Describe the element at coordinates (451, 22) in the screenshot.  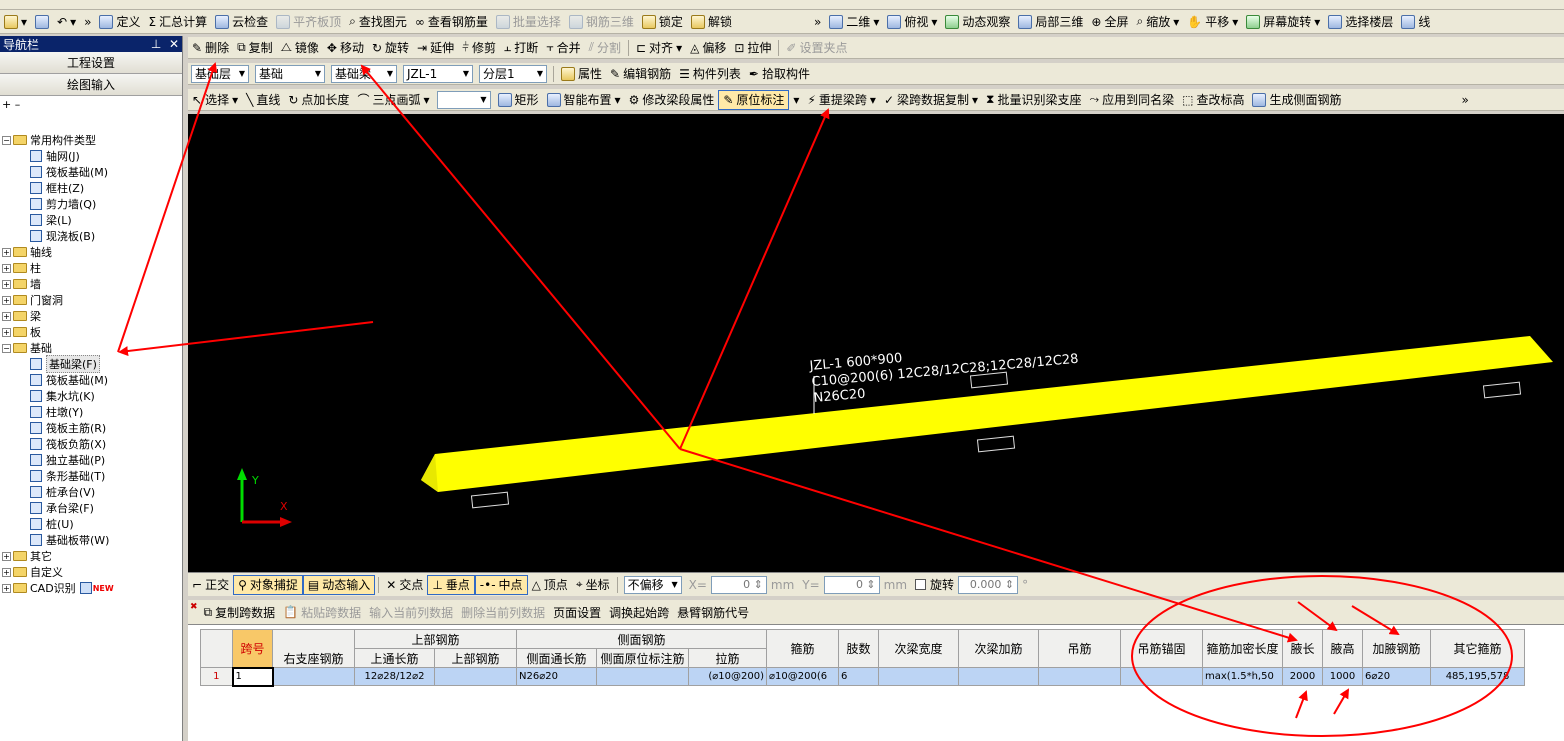
I see `view-rebar-button: ∞ 查看钢筋量` at that location.